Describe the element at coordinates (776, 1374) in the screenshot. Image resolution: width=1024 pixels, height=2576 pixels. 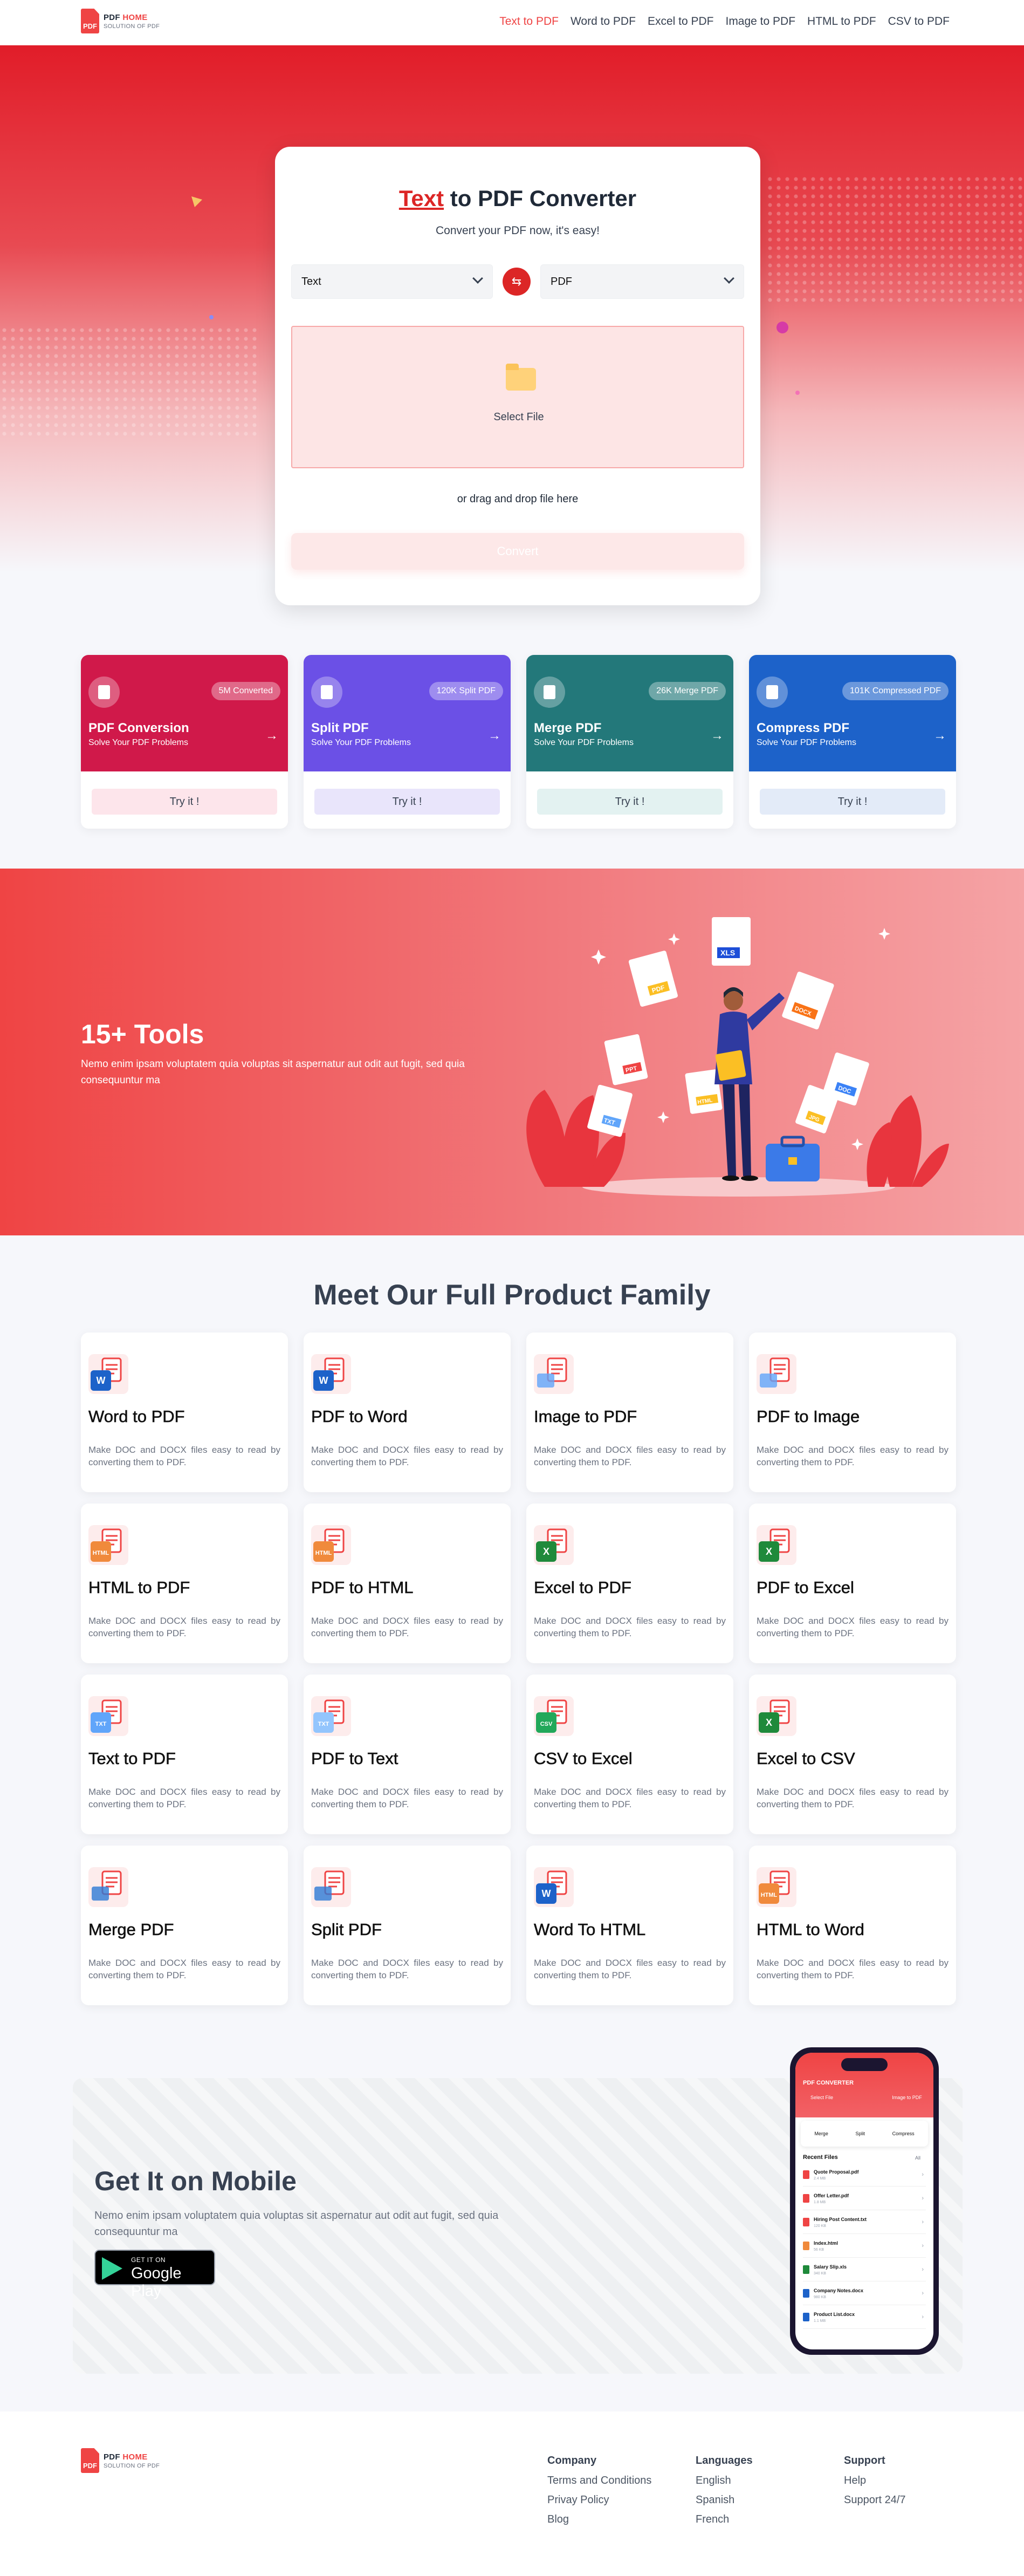
I see `pdf-to-image-icon` at that location.